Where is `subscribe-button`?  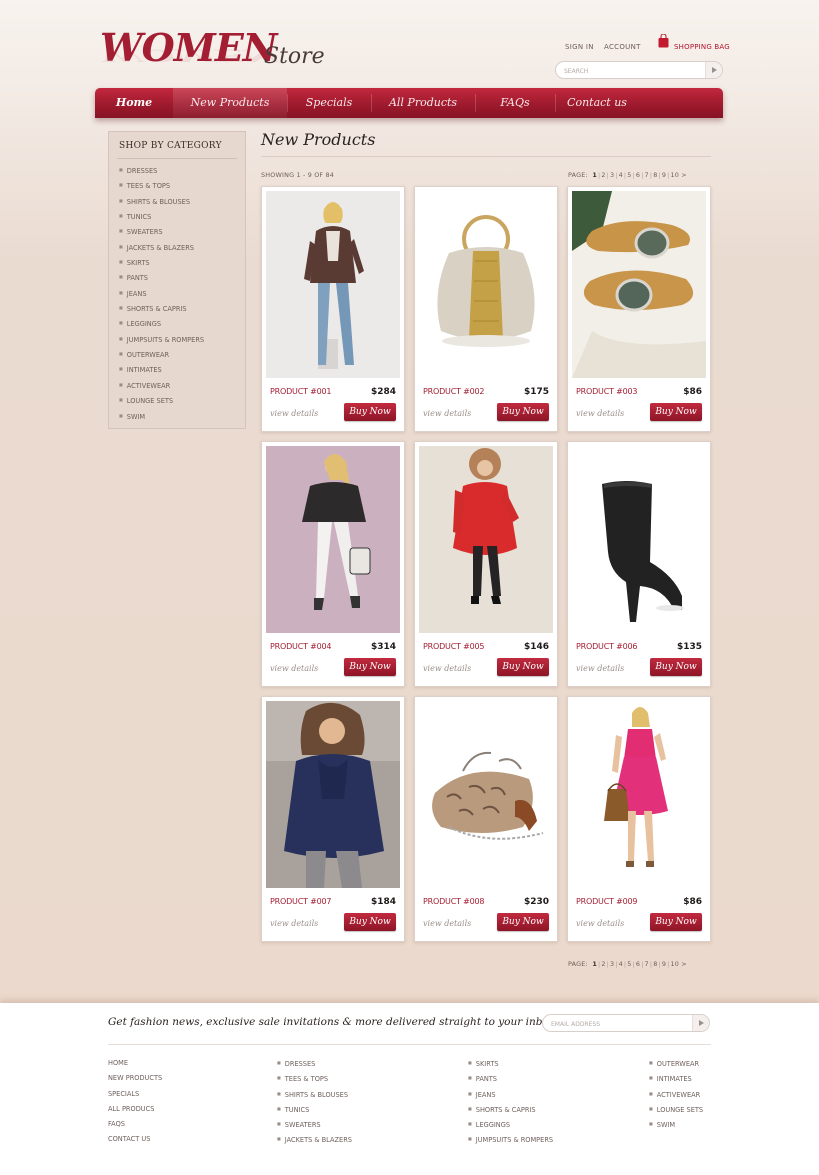
subscribe-button is located at coordinates (700, 1023).